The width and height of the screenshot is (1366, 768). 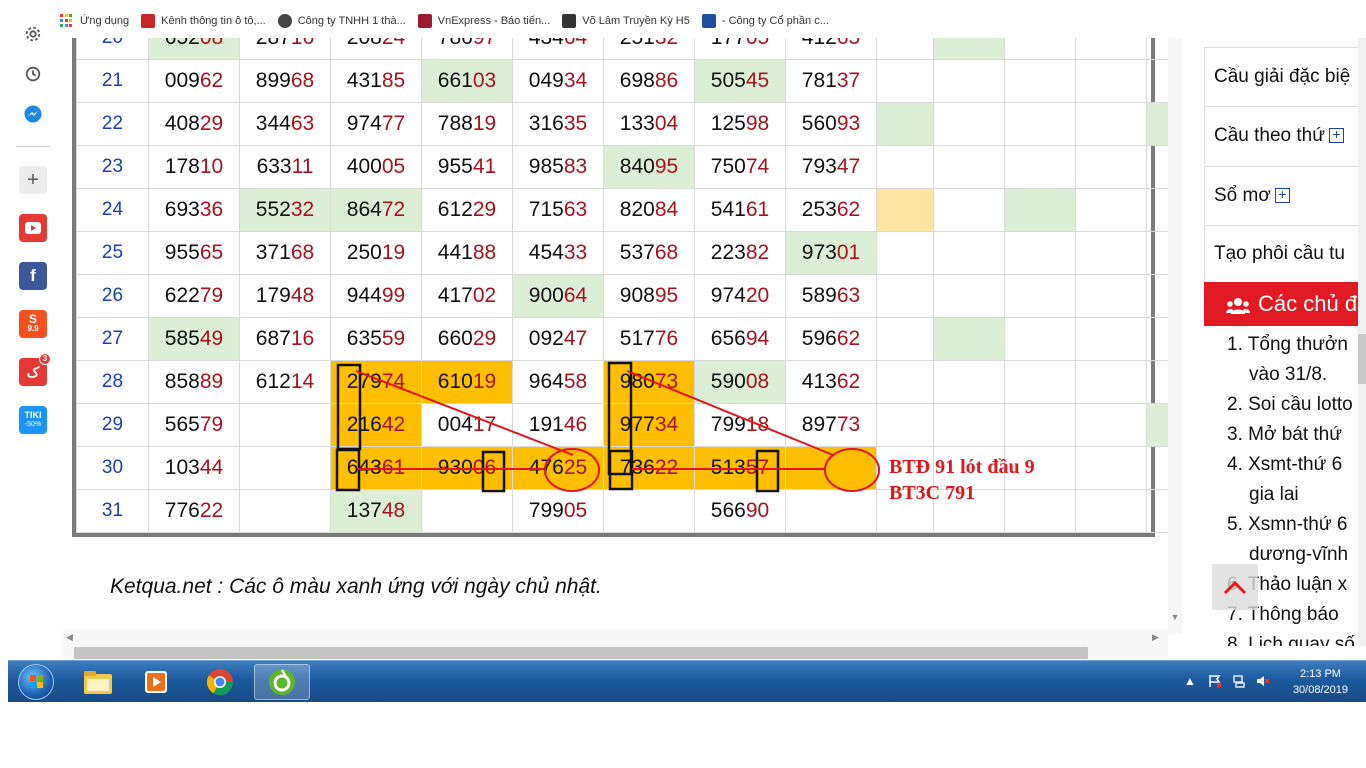 I want to click on vertical-scrollbar, so click(x=1175, y=336).